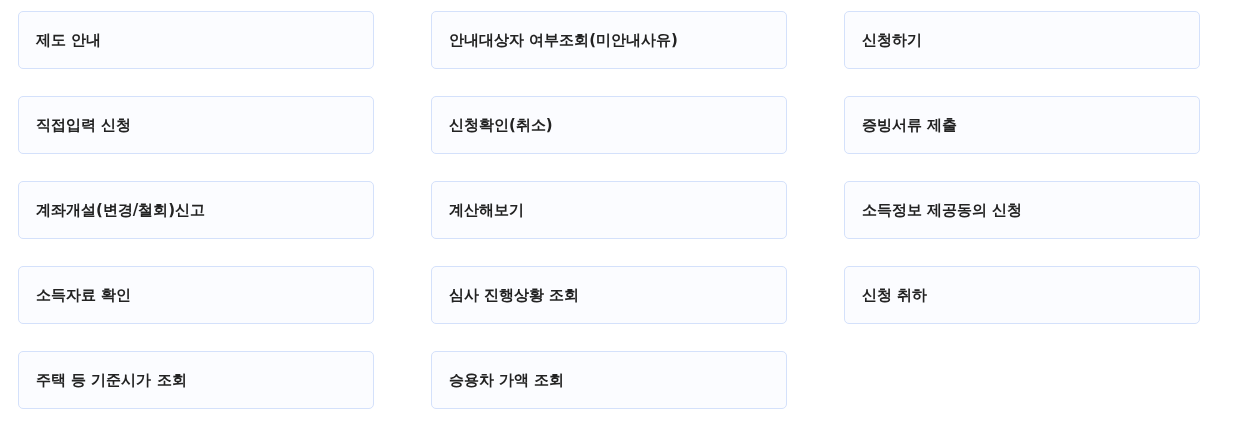 The image size is (1241, 424). What do you see at coordinates (1022, 40) in the screenshot?
I see `menu-link: 신청하기` at bounding box center [1022, 40].